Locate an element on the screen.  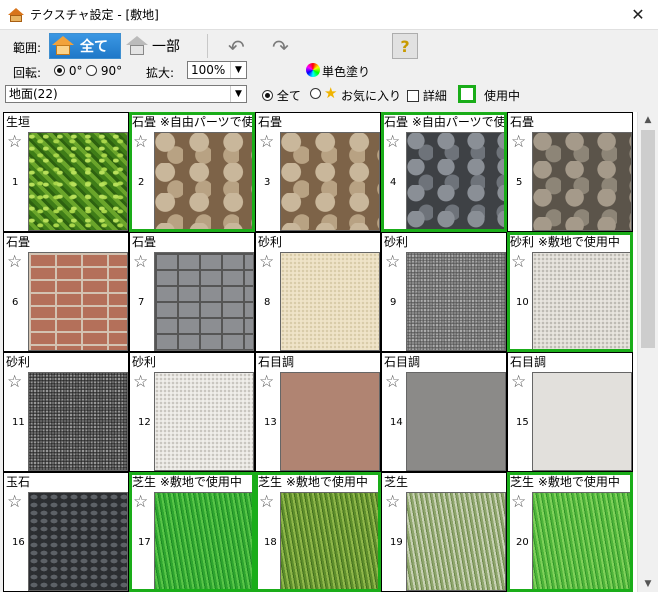
texture-number: 11 is located at coordinates (18, 422).